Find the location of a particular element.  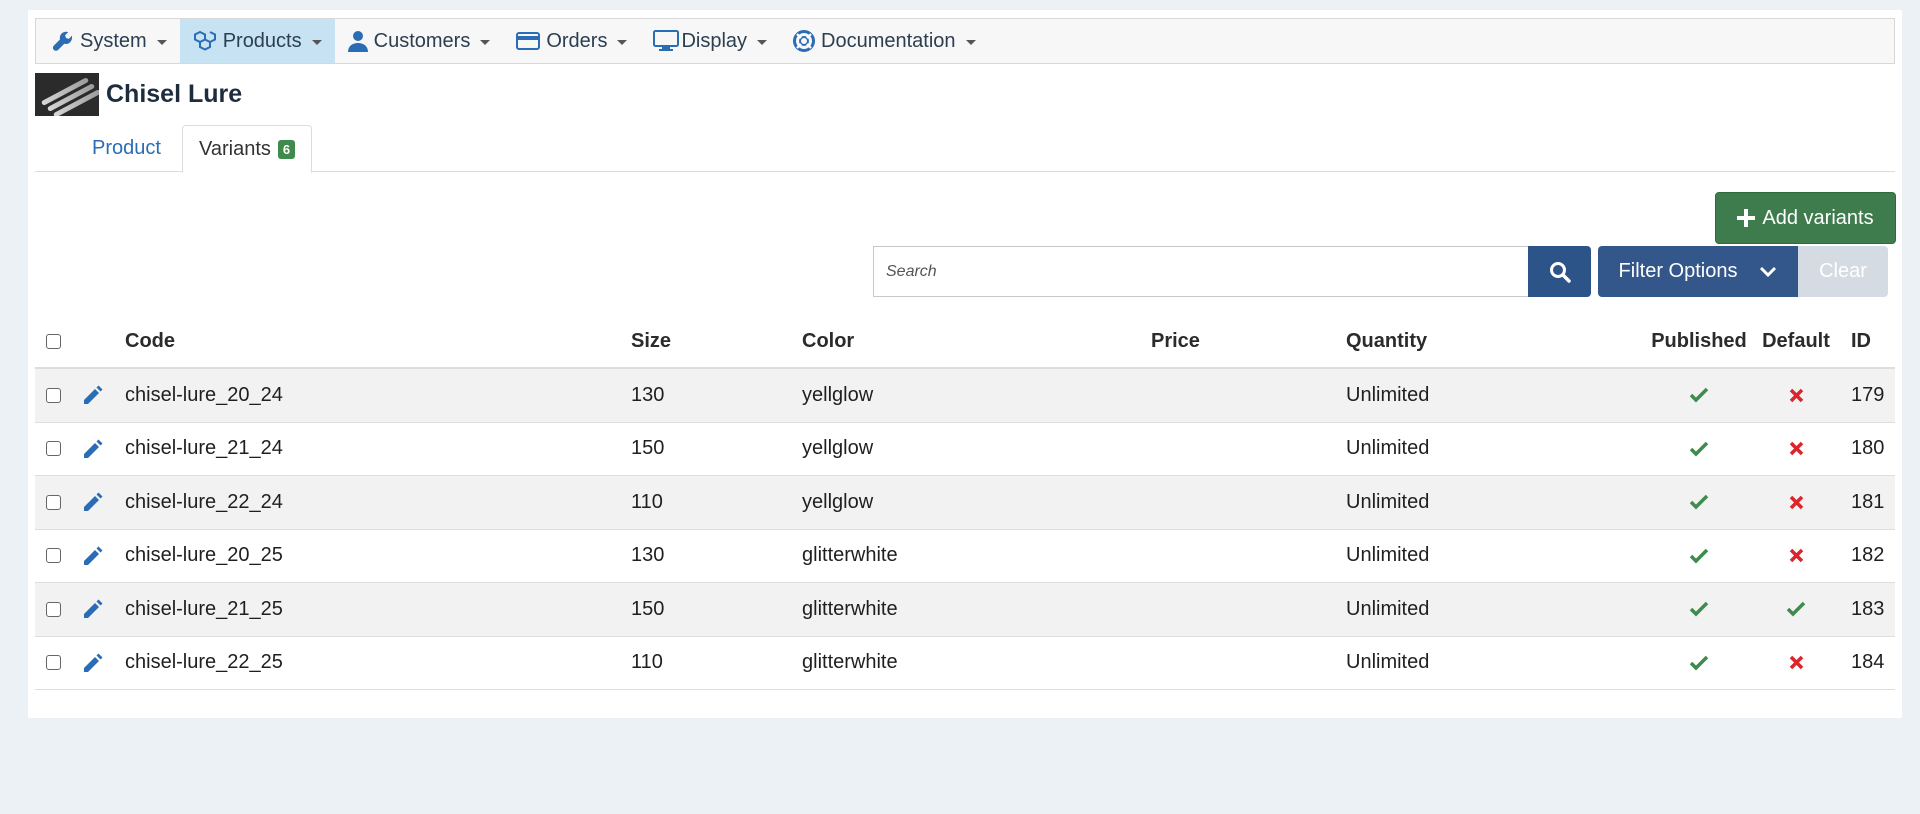

nav-products: Products is located at coordinates (257, 41).